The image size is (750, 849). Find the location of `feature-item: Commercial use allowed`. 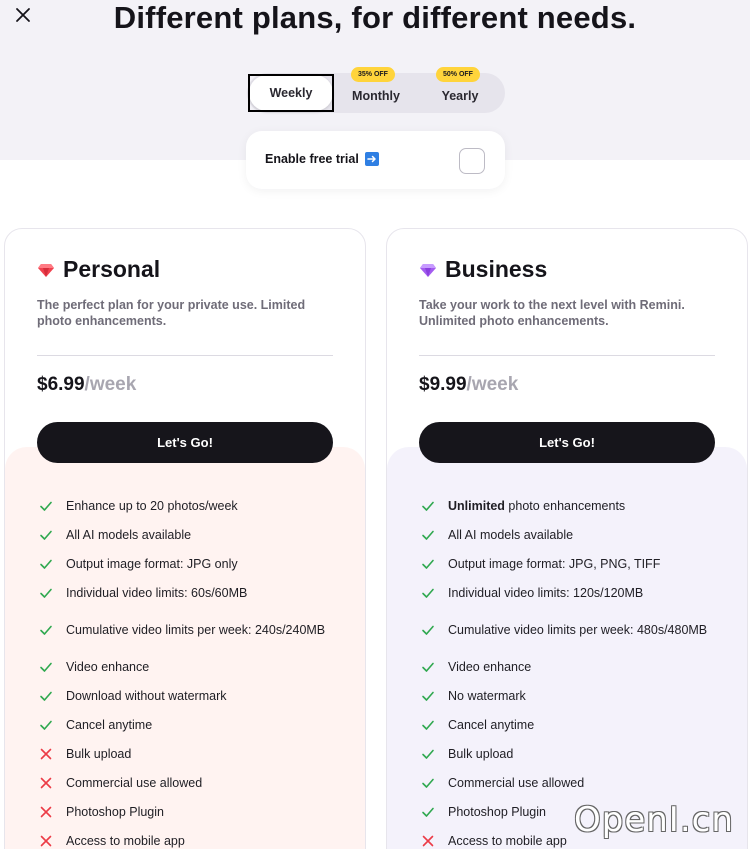

feature-item: Commercial use allowed is located at coordinates (569, 782).